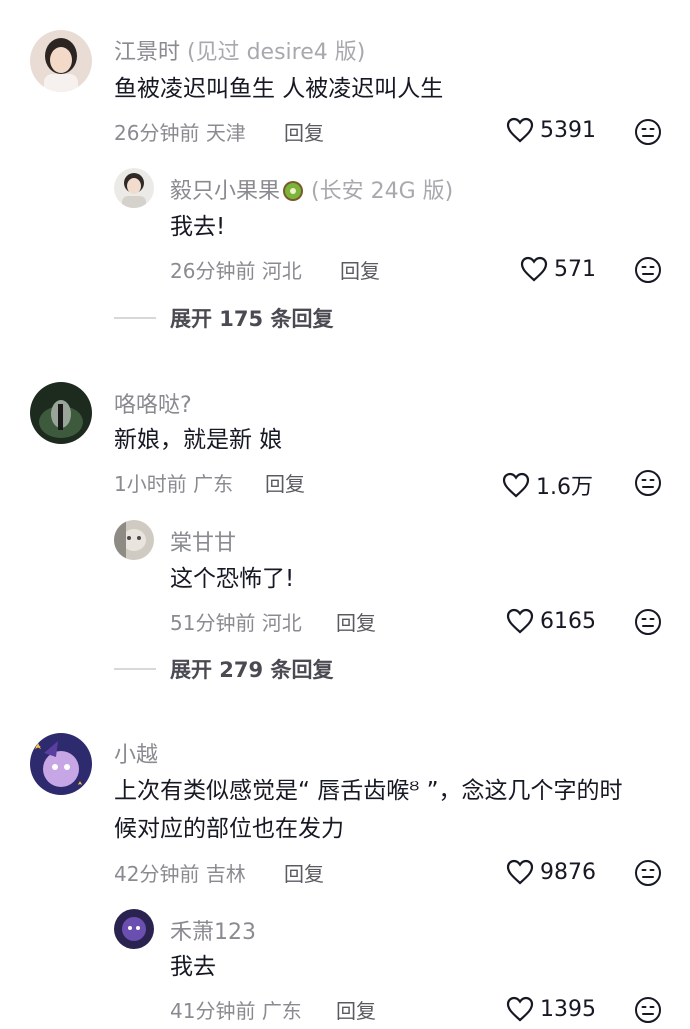 The height and width of the screenshot is (1029, 690). What do you see at coordinates (153, 403) in the screenshot?
I see `commenter-name: 咯咯哒?` at bounding box center [153, 403].